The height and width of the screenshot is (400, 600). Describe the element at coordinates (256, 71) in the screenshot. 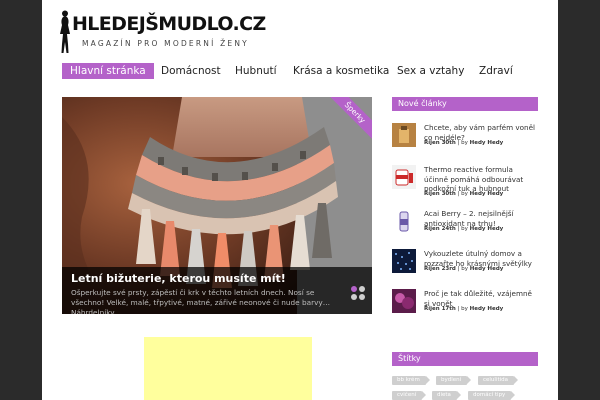

I see `nav-item-hubnuti: Hubnutí` at that location.